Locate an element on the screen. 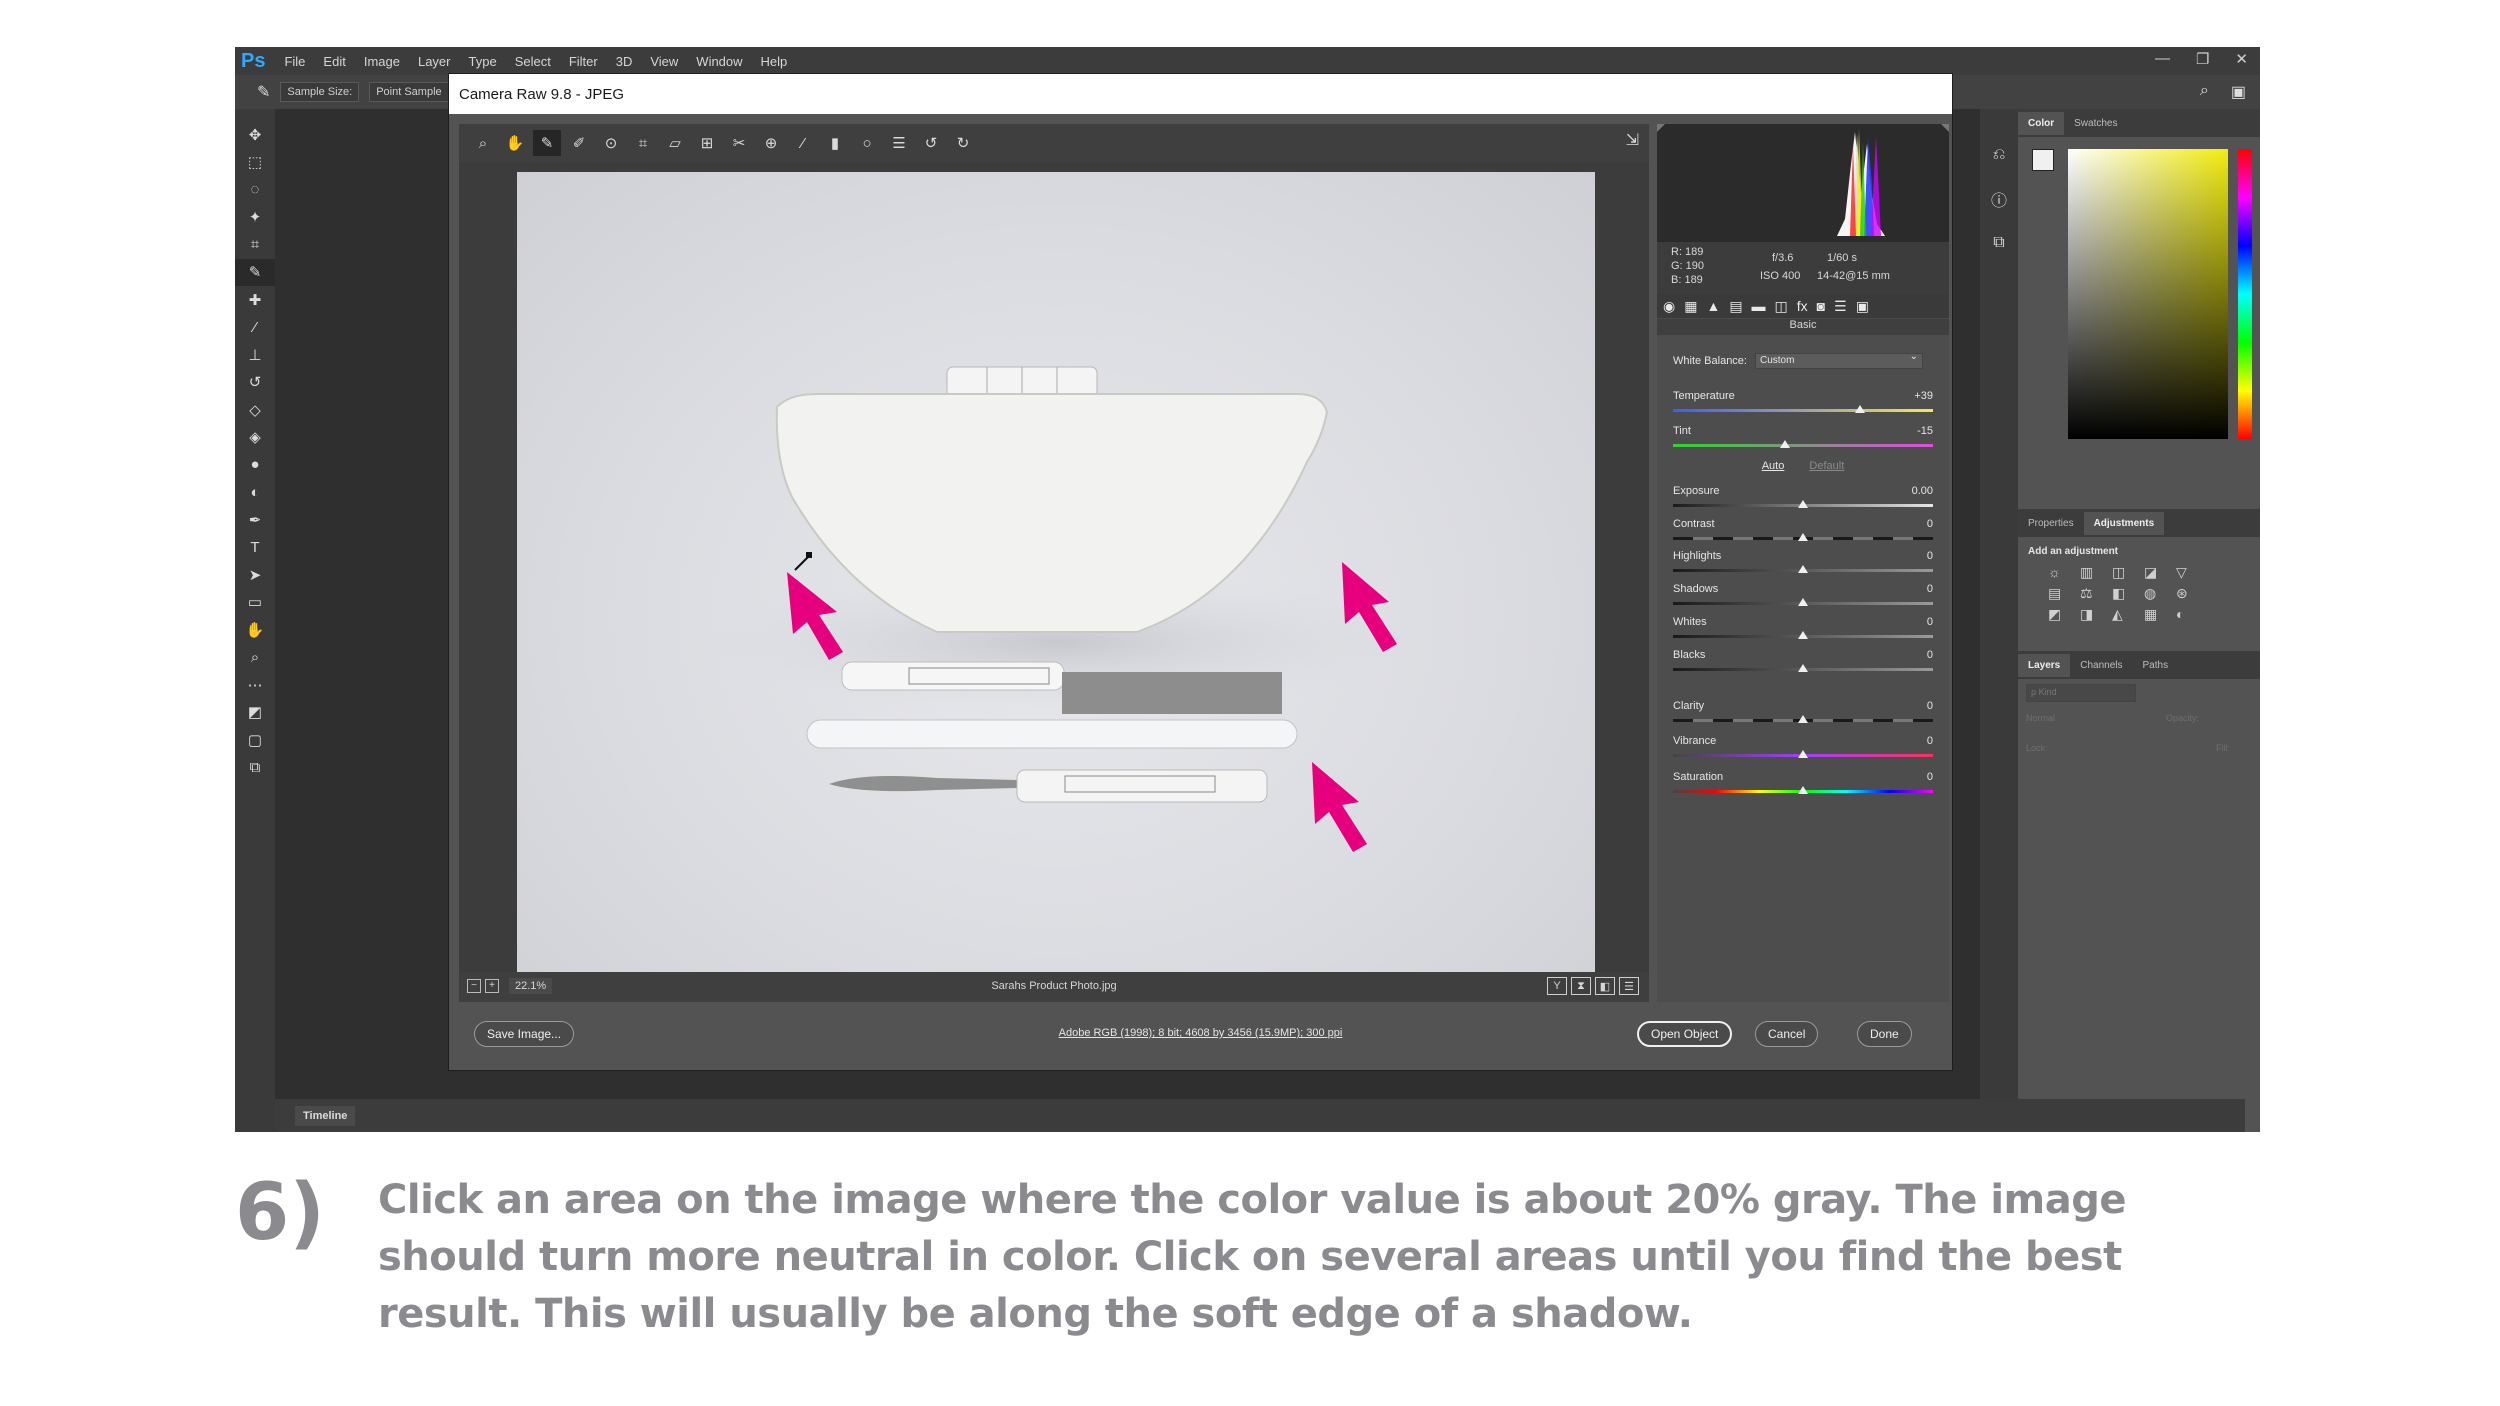  cycle-view-icon: Y is located at coordinates (1557, 986).